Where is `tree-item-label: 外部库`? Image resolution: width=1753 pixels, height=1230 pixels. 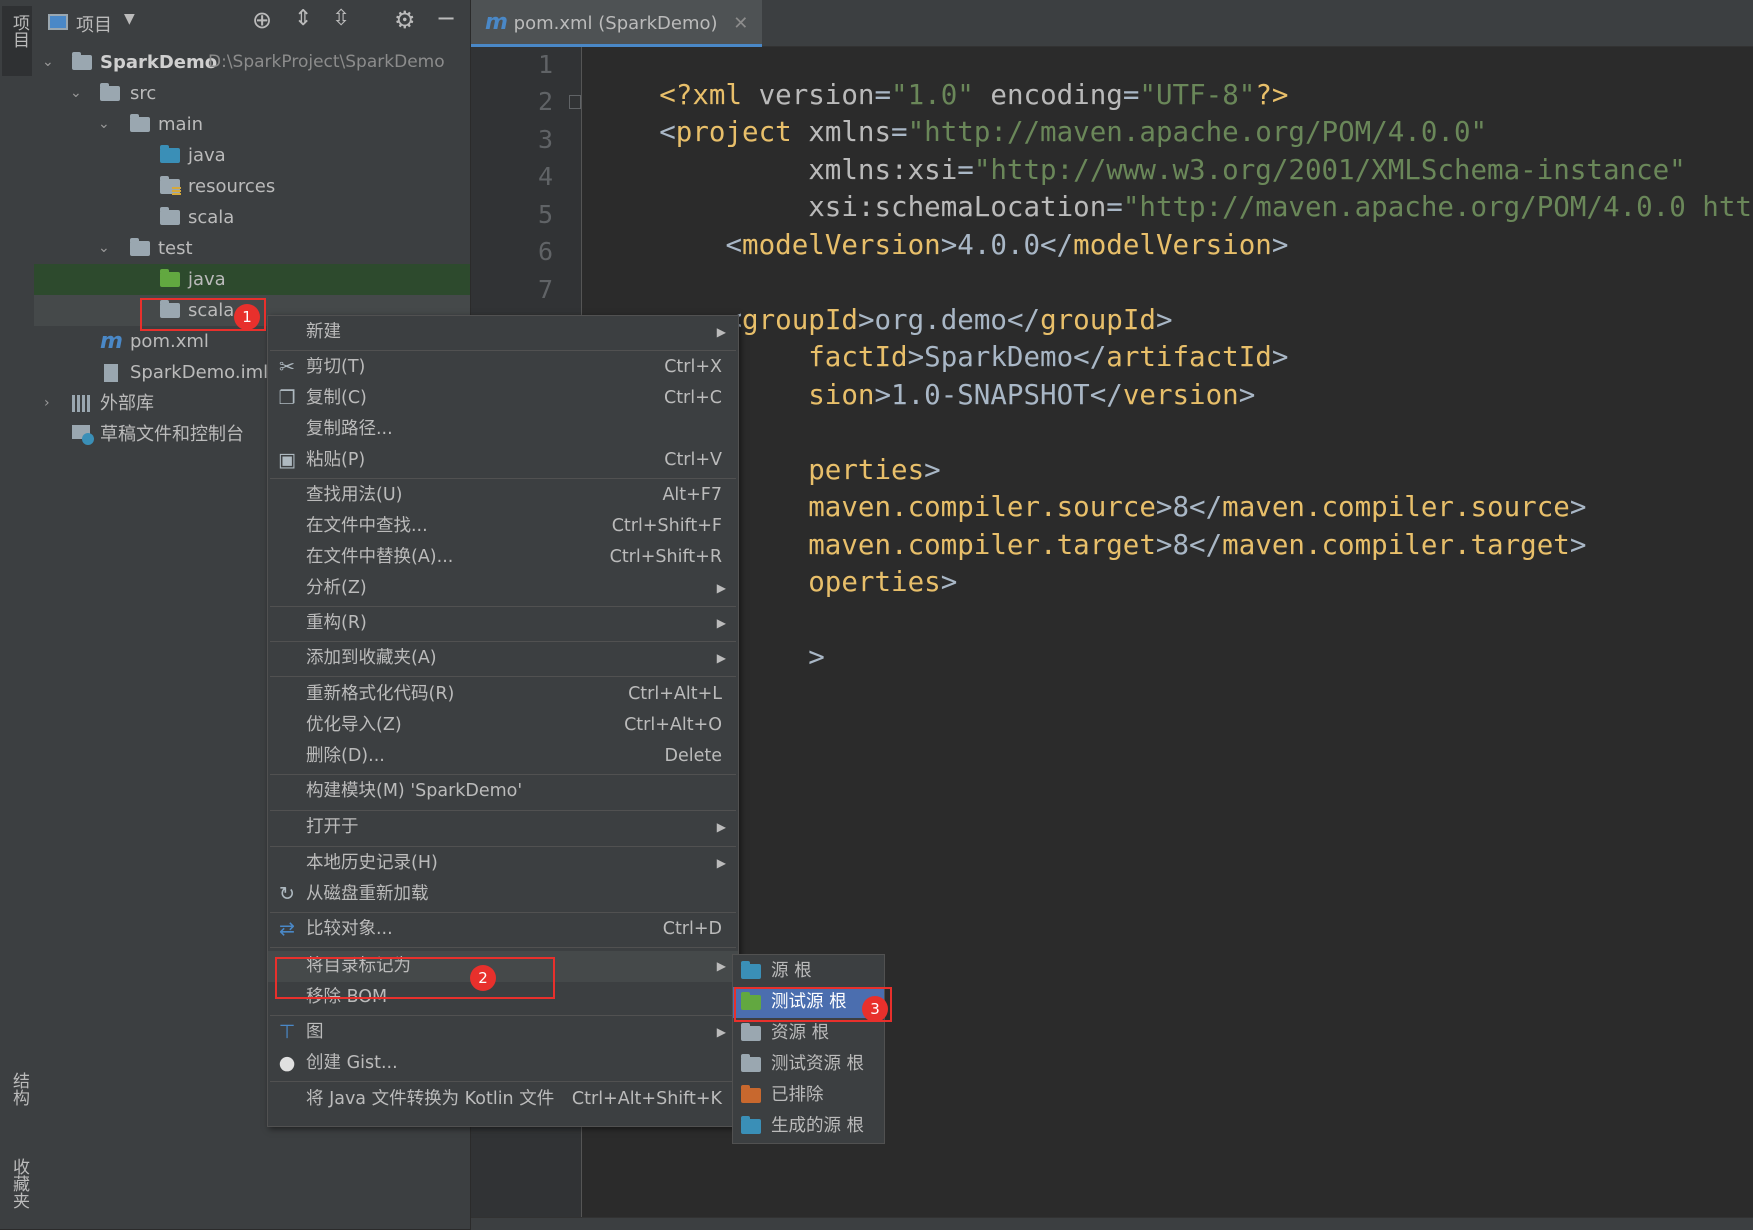 tree-item-label: 外部库 is located at coordinates (127, 403).